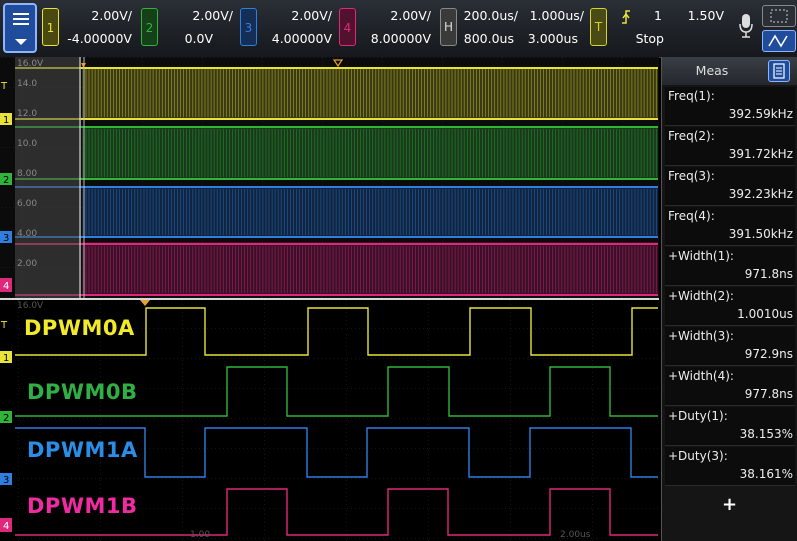  Describe the element at coordinates (760, 194) in the screenshot. I see `measurement-value: 392.23kHz` at that location.